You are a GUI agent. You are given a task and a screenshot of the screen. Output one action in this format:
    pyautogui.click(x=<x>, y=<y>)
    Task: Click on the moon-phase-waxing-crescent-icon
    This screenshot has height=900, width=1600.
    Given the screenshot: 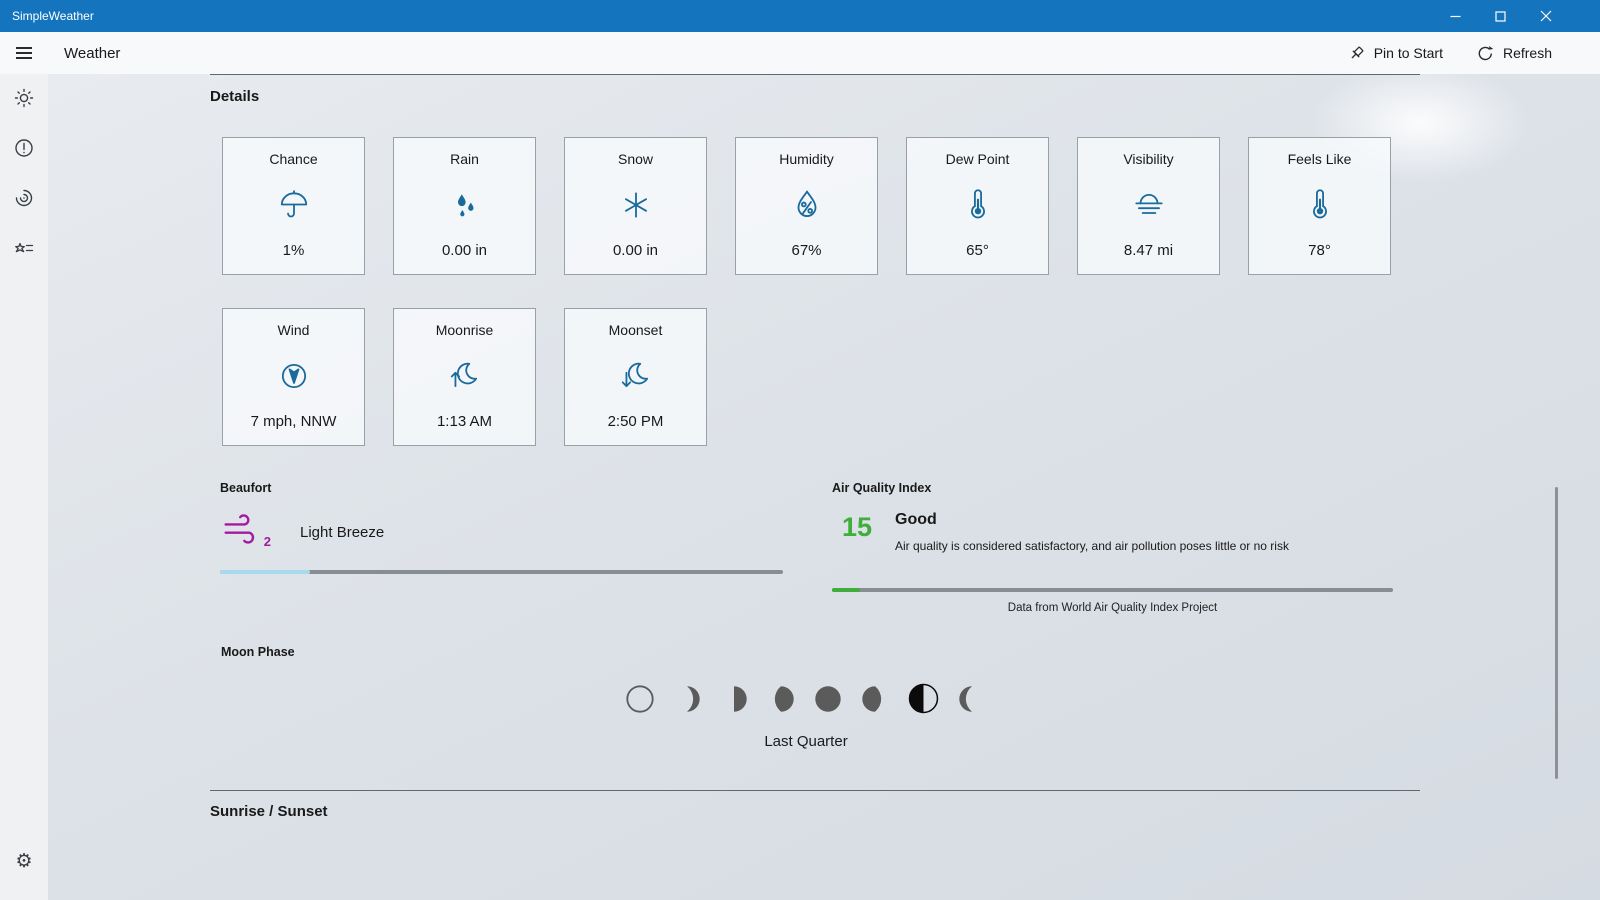 What is the action you would take?
    pyautogui.click(x=687, y=699)
    